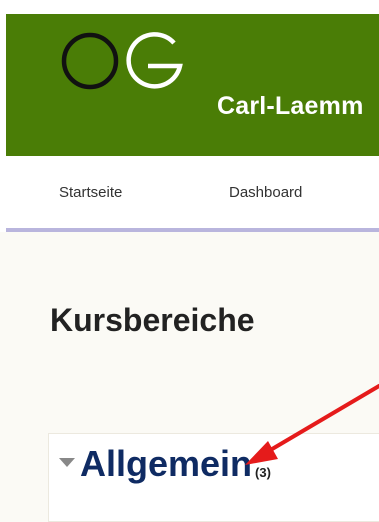  What do you see at coordinates (263, 472) in the screenshot?
I see `category-course-count: (3)` at bounding box center [263, 472].